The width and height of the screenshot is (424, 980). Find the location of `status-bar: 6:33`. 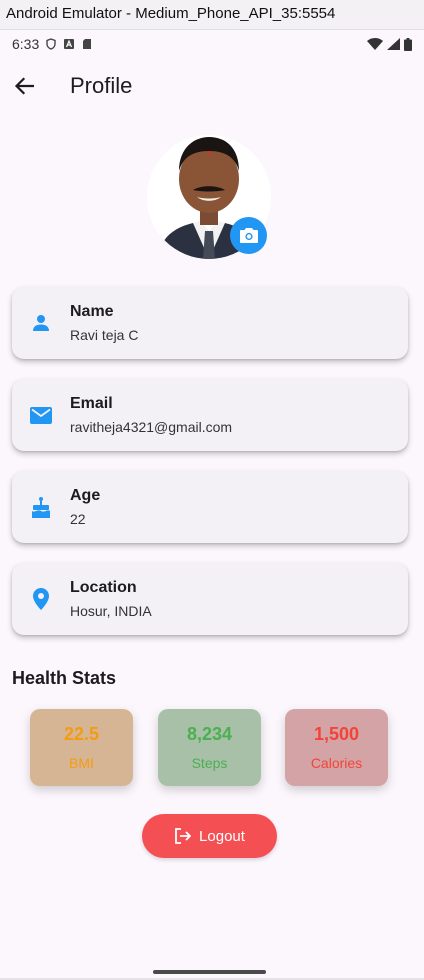

status-bar: 6:33 is located at coordinates (212, 44).